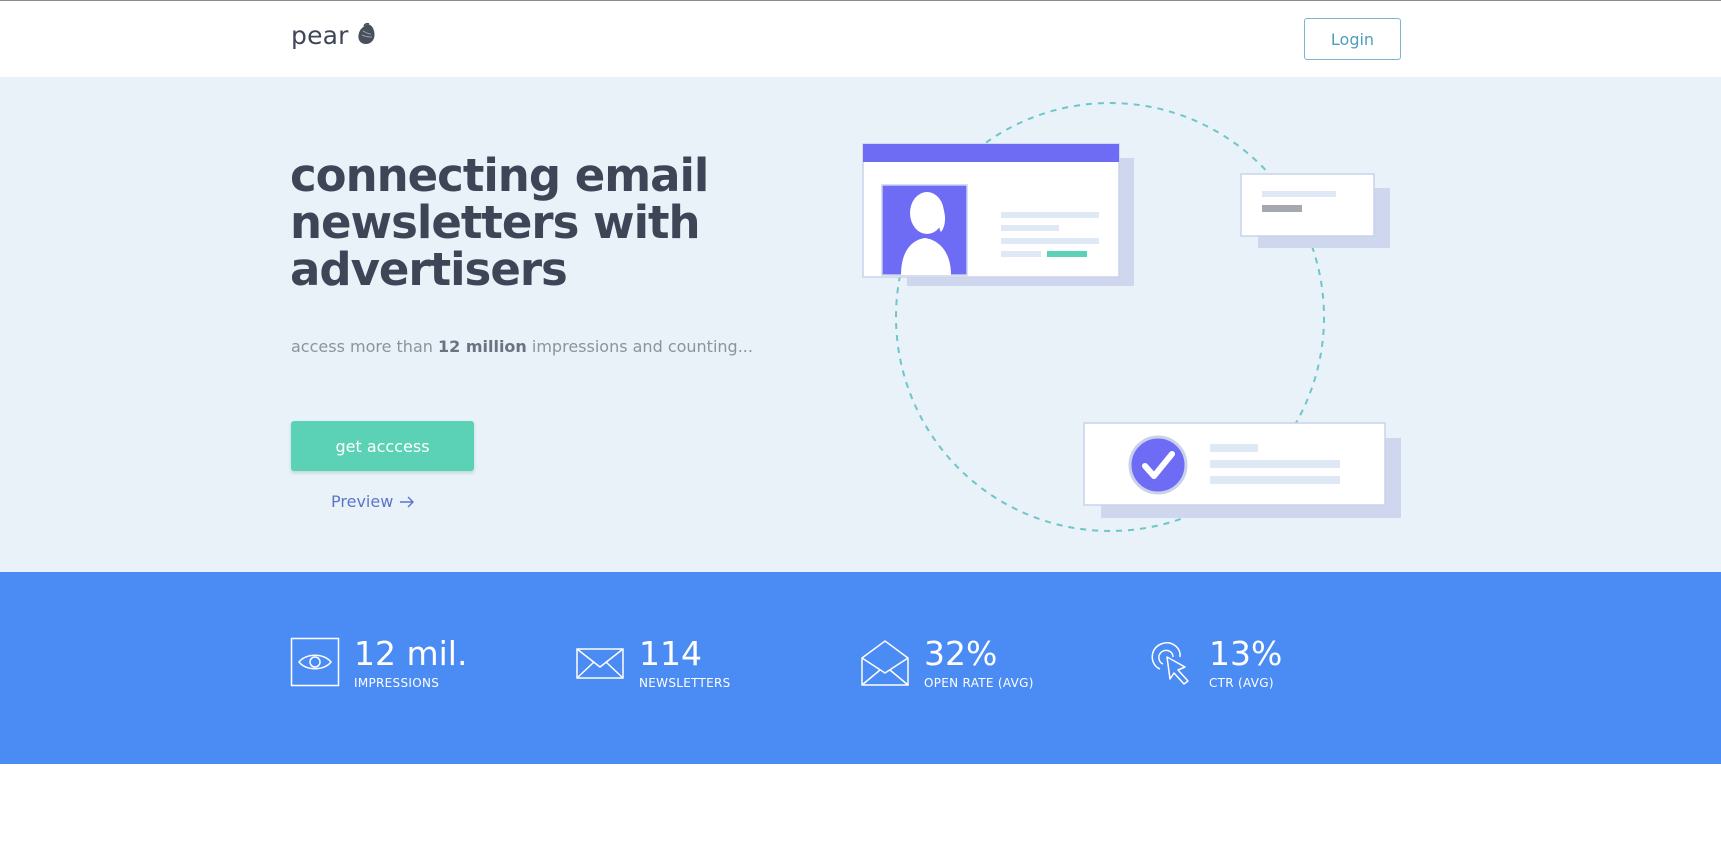 The image size is (1721, 852). What do you see at coordinates (998, 214) in the screenshot?
I see `profile-card` at bounding box center [998, 214].